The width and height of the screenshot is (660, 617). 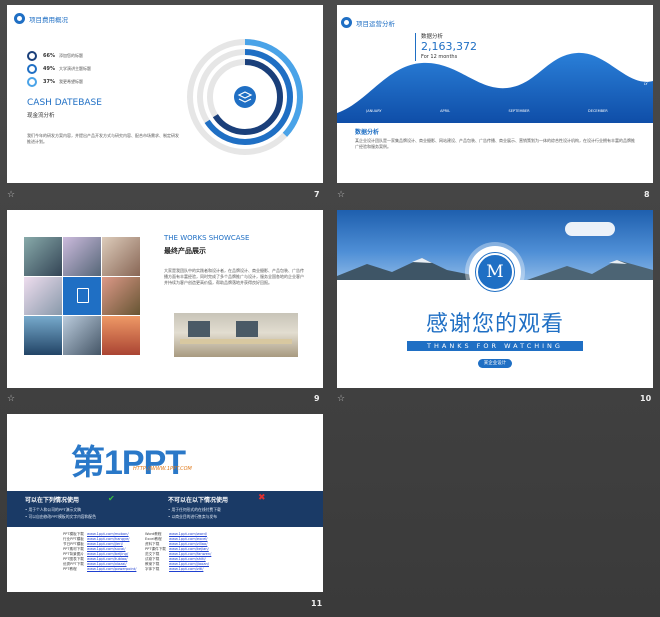 I want to click on link-label: PPT教程, so click(x=70, y=569).